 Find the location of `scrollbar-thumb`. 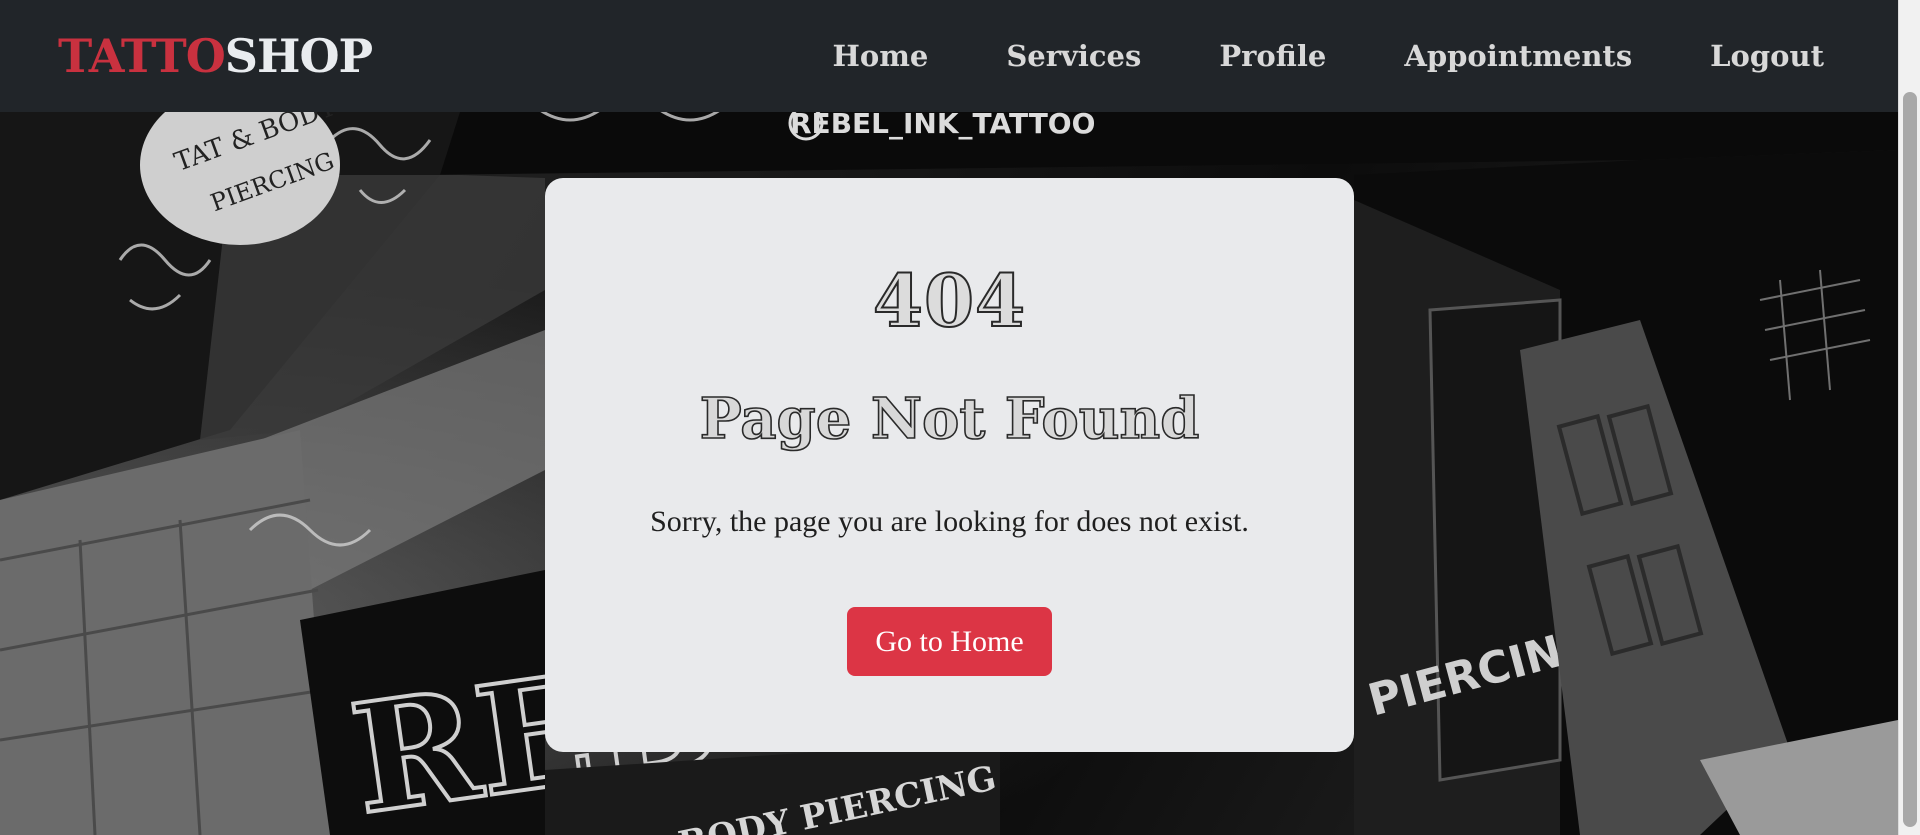

scrollbar-thumb is located at coordinates (1910, 459).